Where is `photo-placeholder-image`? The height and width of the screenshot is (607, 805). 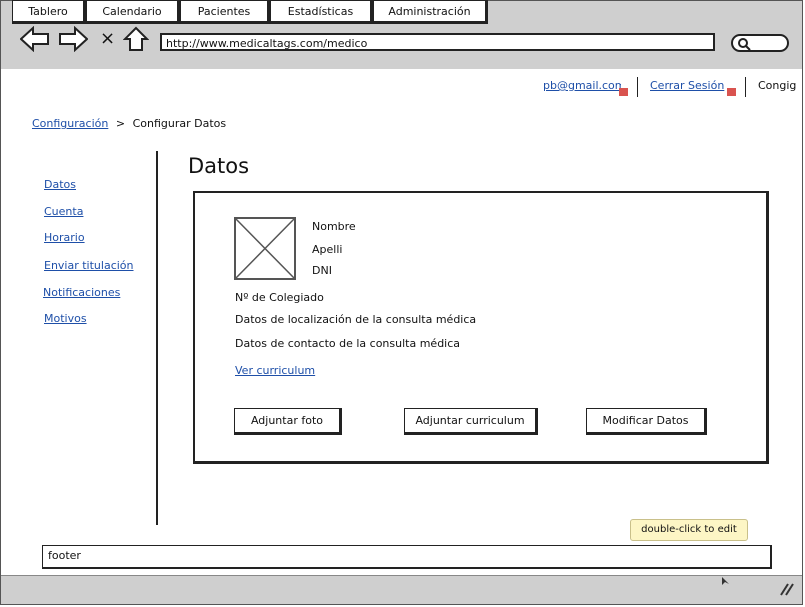 photo-placeholder-image is located at coordinates (265, 248).